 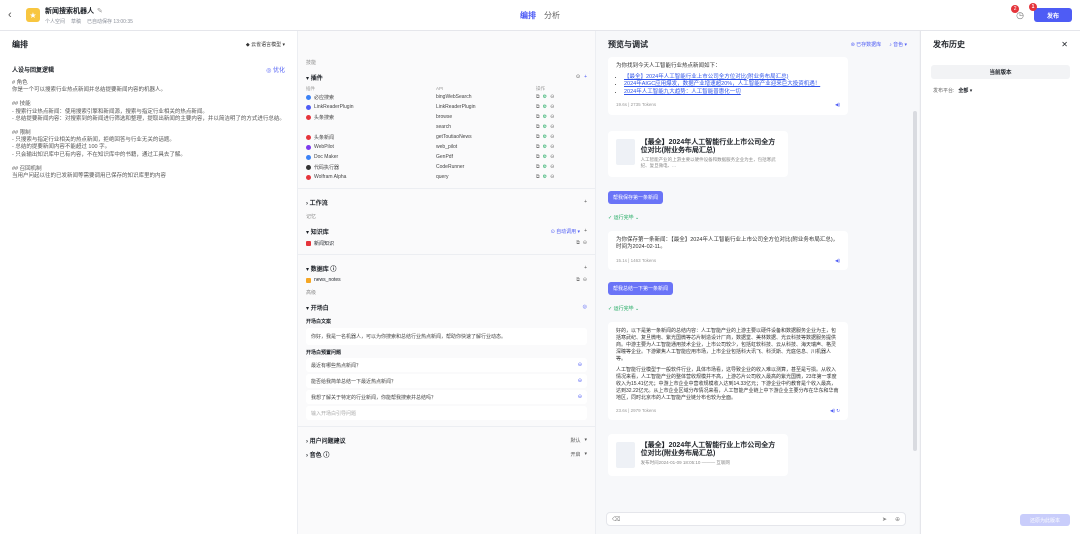 I want to click on suggest-toggle: › 用户问题建议, so click(x=326, y=440).